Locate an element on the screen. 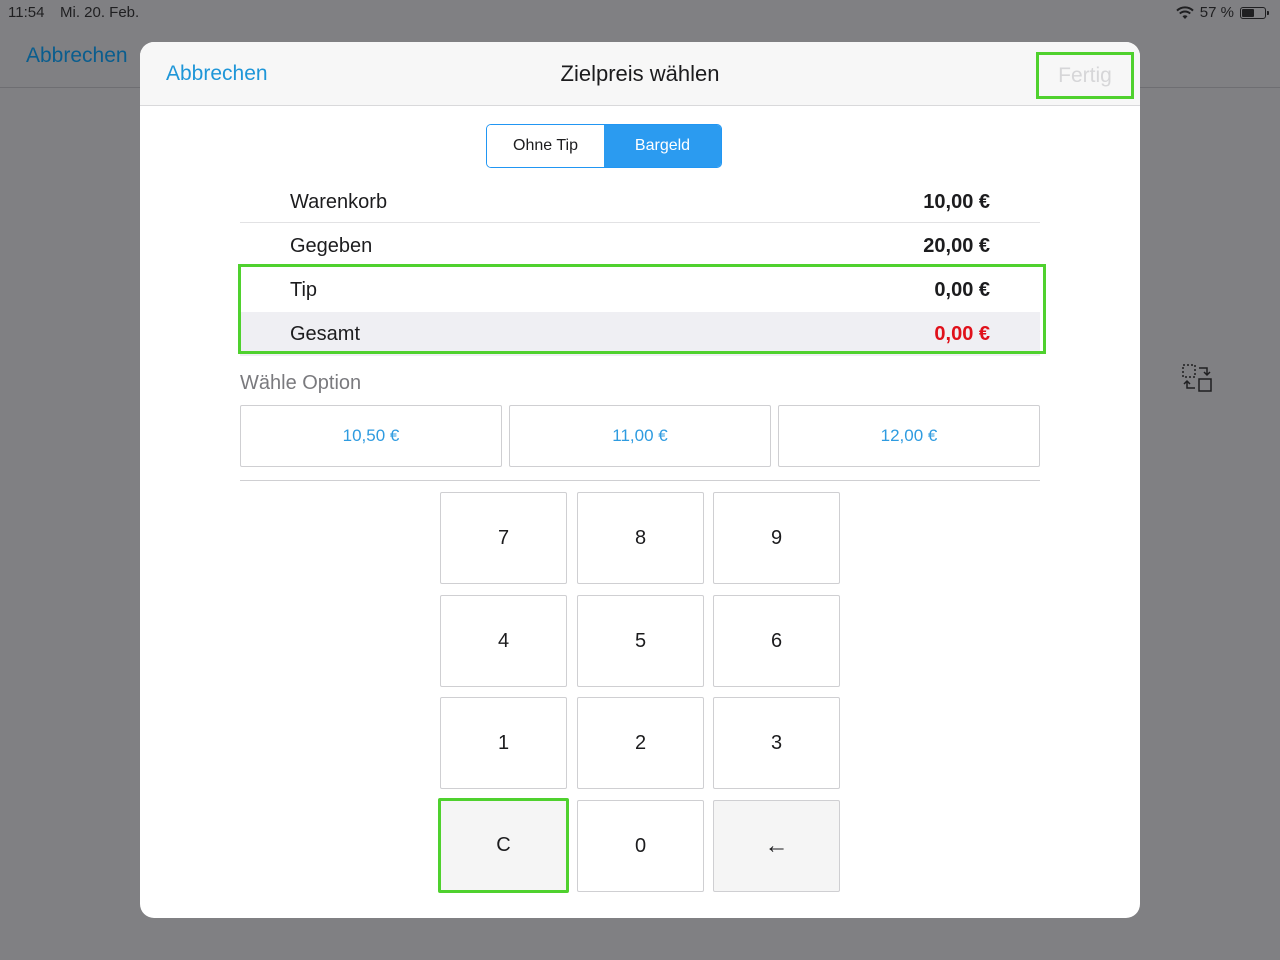  status-right: 57 % is located at coordinates (1222, 12).